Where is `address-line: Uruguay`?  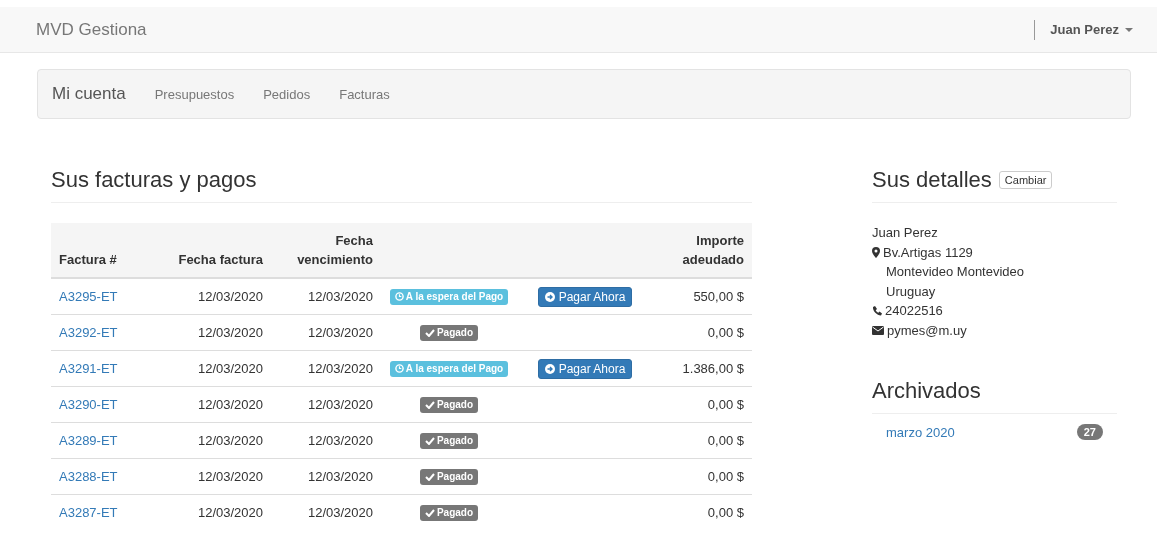 address-line: Uruguay is located at coordinates (911, 291).